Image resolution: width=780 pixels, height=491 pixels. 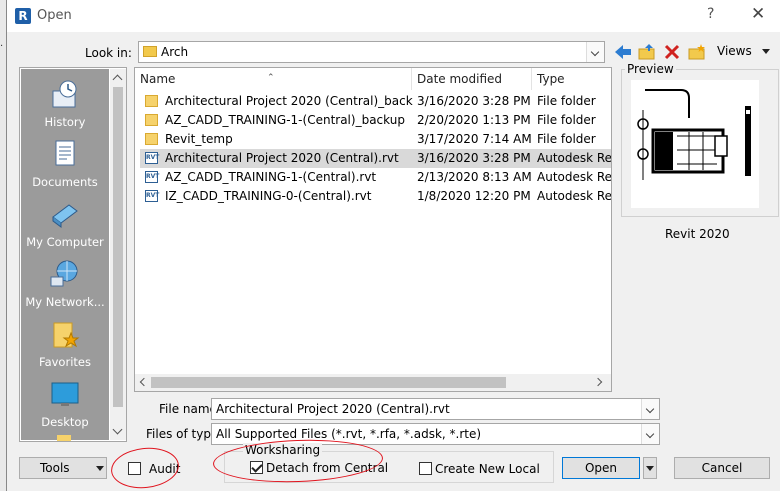 What do you see at coordinates (54, 15) in the screenshot?
I see `window-title: Open` at bounding box center [54, 15].